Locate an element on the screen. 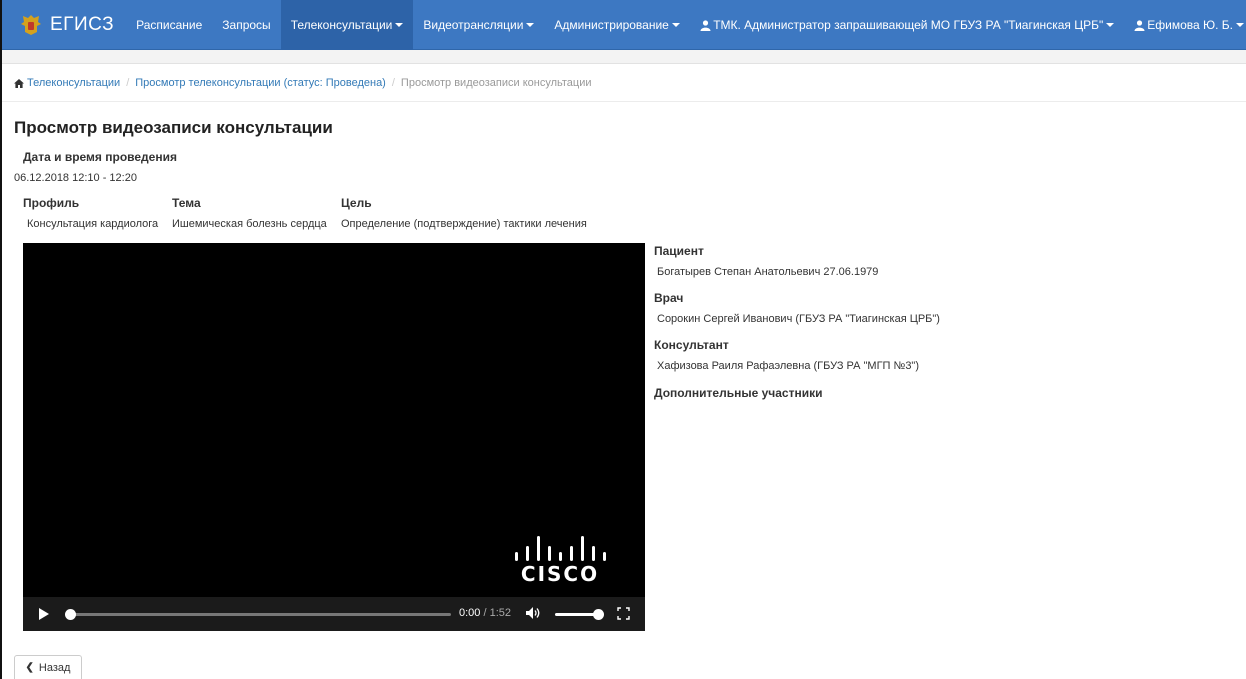 This screenshot has height=679, width=1246. current-time: 0:00 is located at coordinates (470, 613).